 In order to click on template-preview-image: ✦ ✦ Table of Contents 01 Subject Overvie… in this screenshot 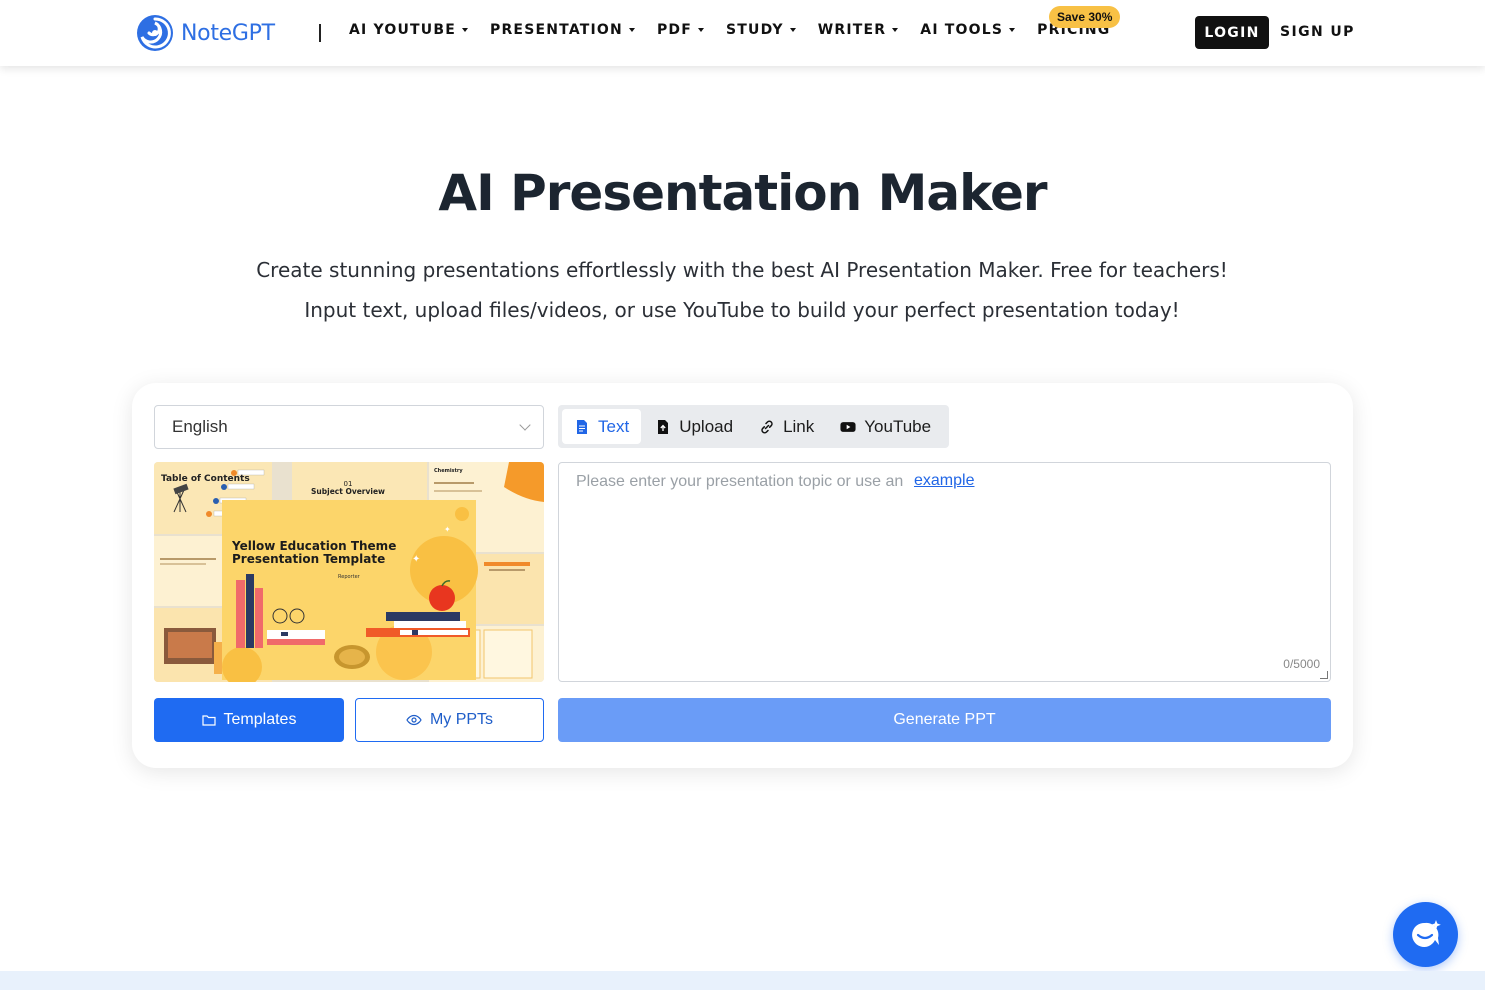, I will do `click(349, 572)`.